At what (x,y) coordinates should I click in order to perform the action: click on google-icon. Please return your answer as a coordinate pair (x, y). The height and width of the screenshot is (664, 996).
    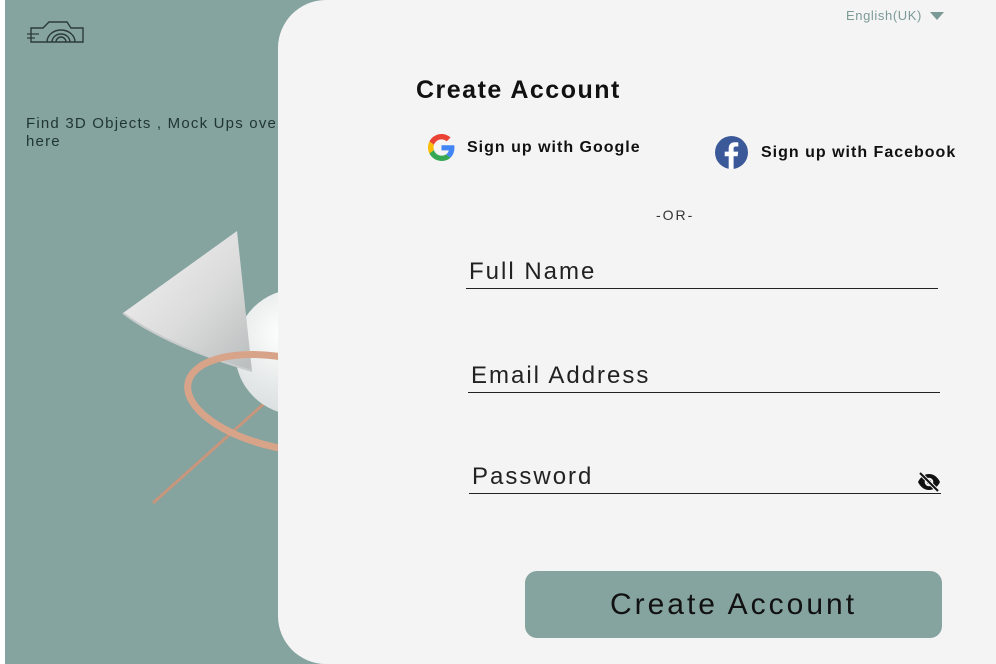
    Looking at the image, I should click on (441, 147).